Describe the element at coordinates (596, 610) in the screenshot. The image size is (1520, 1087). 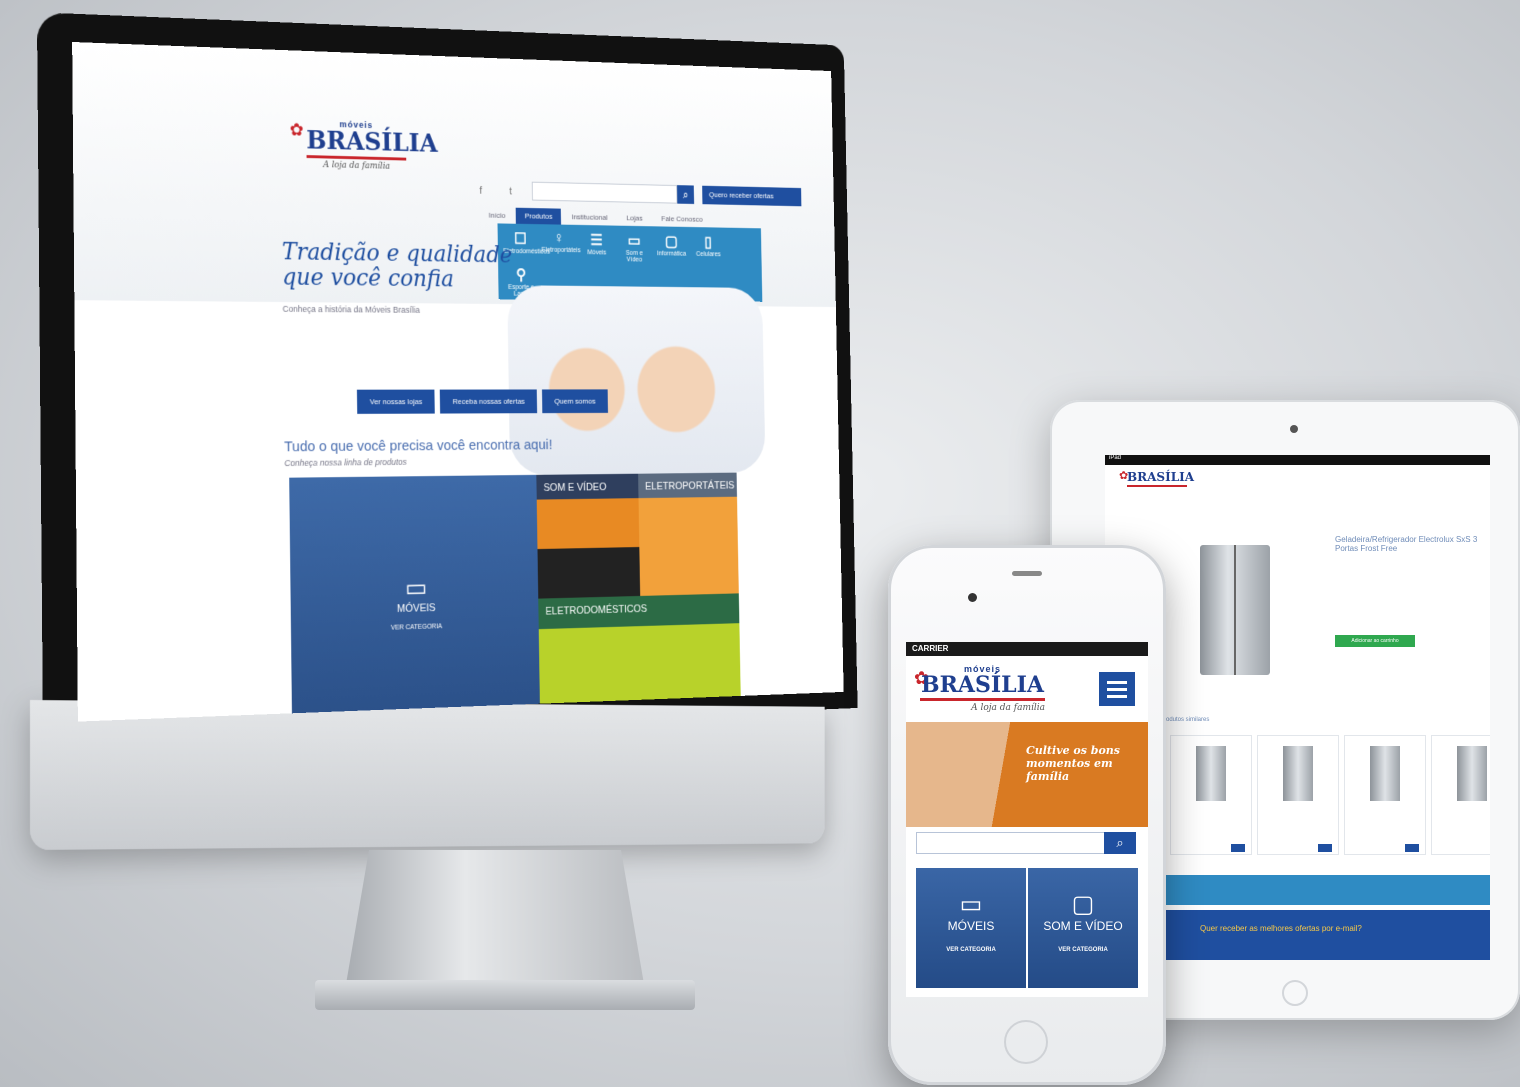
I see `category-label: ELETRODOMÉSTICOS` at that location.